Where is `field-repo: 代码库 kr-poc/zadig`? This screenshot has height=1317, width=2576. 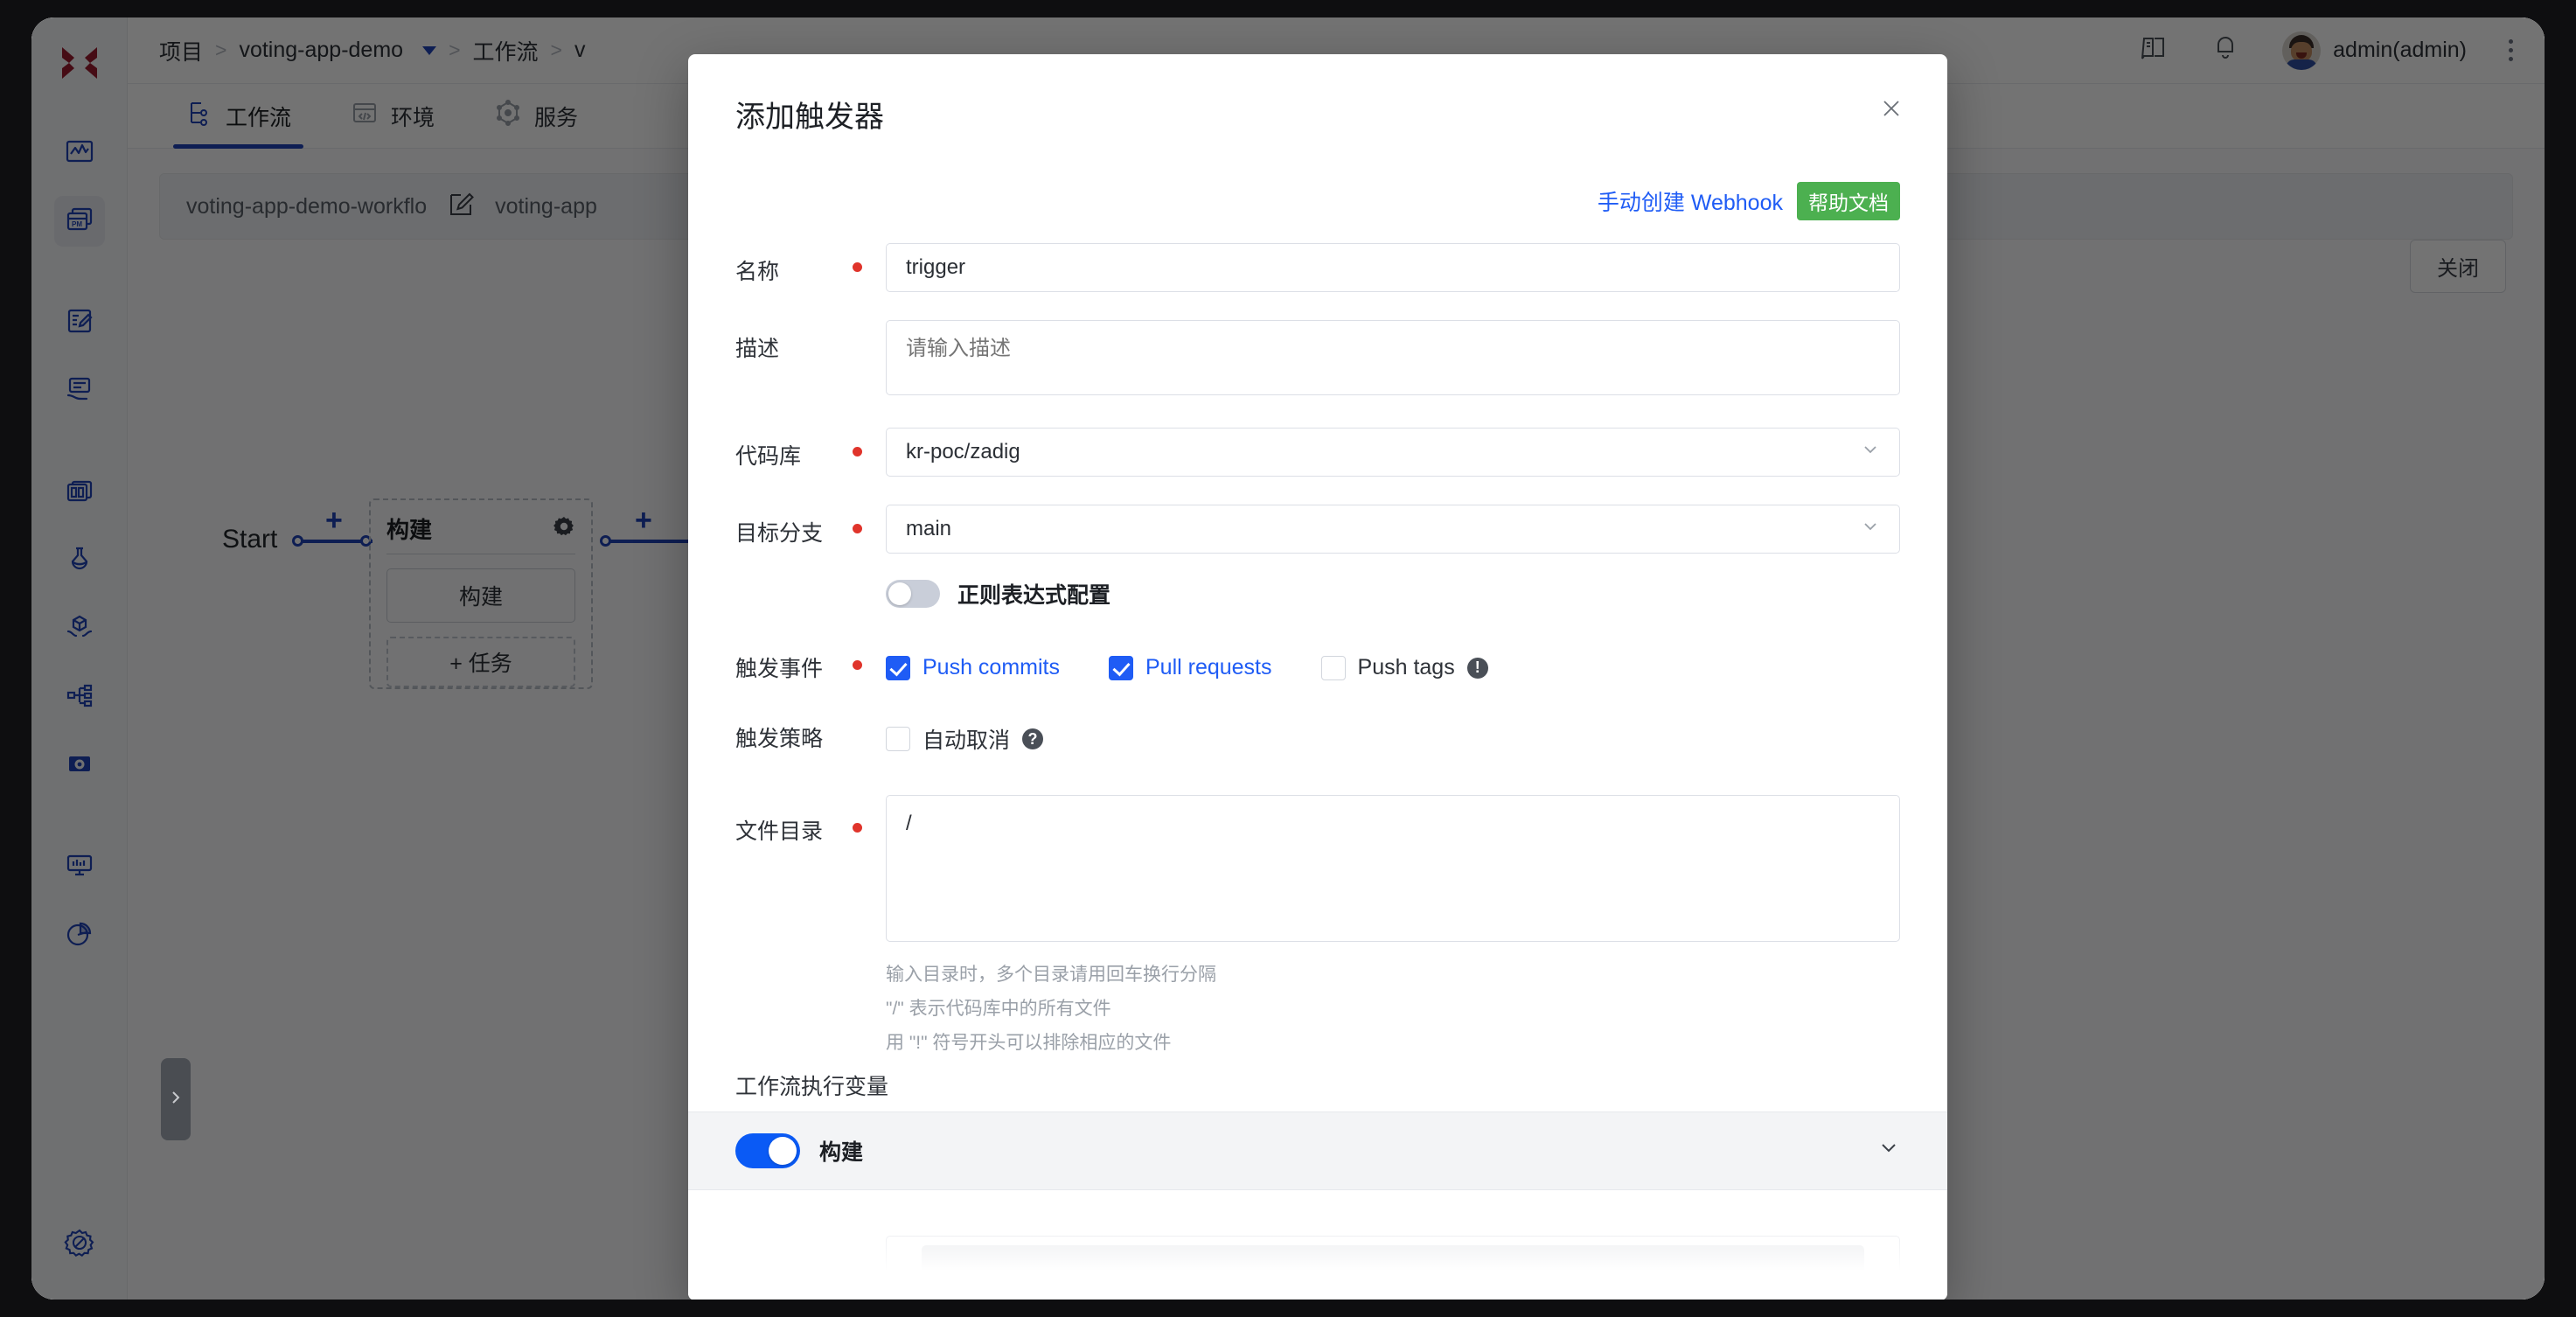 field-repo: 代码库 kr-poc/zadig is located at coordinates (1317, 452).